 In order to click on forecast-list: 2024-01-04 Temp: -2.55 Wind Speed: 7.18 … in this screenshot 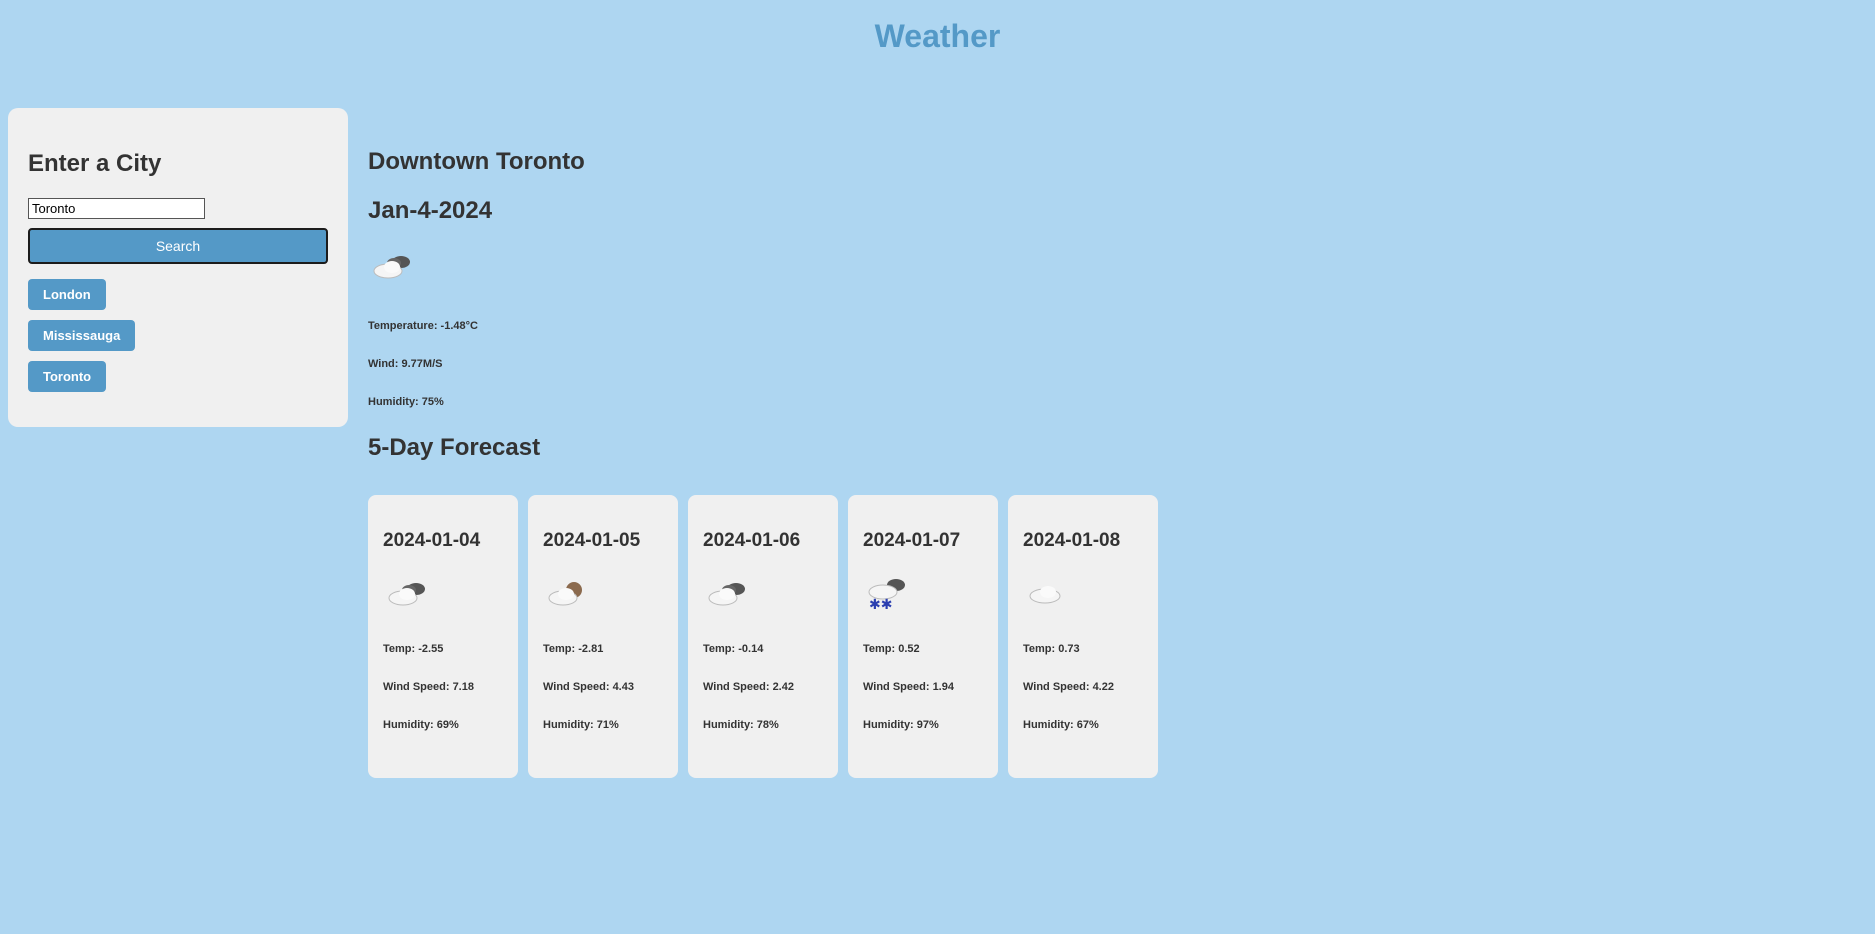, I will do `click(818, 636)`.